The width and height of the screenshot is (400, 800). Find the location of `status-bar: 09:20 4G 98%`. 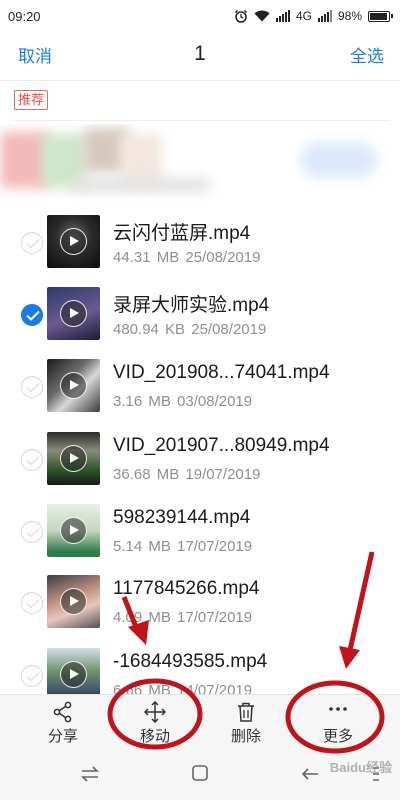

status-bar: 09:20 4G 98% is located at coordinates (200, 16).